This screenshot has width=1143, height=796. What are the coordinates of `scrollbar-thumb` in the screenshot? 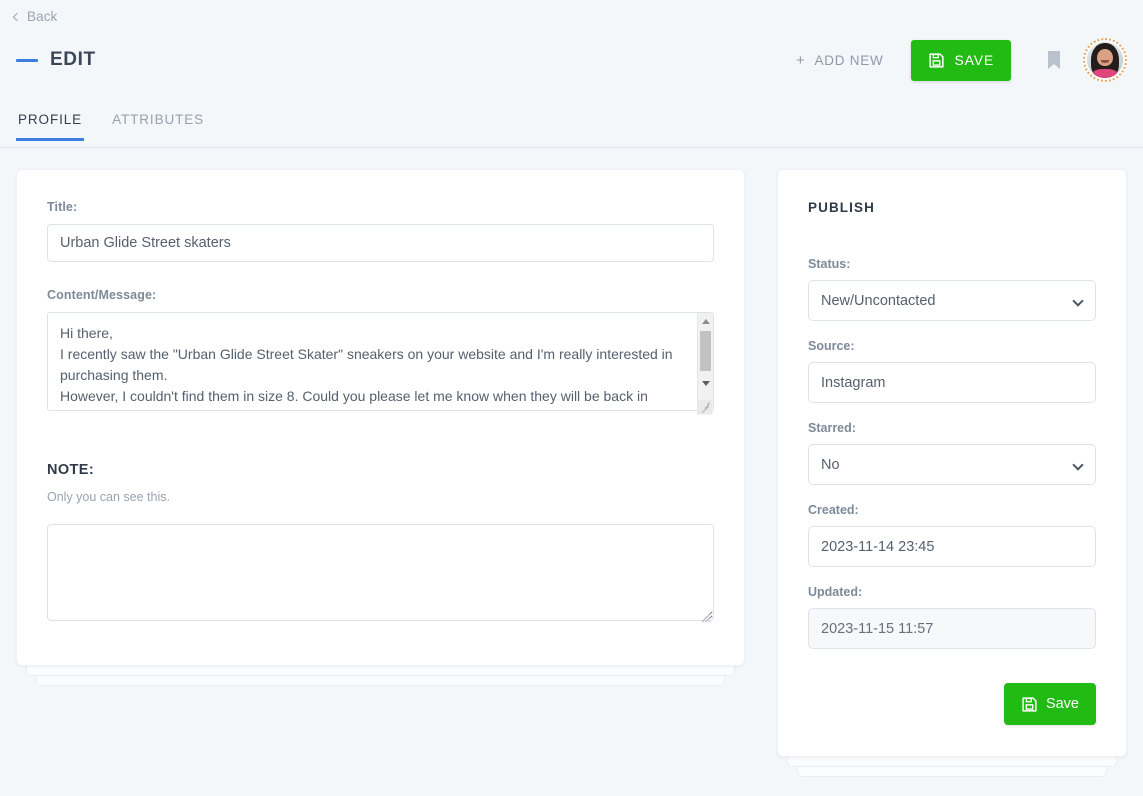 It's located at (705, 351).